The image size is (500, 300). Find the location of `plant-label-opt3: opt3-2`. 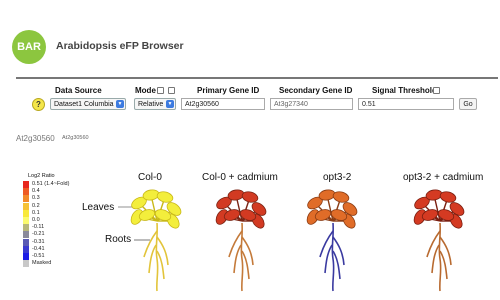

plant-label-opt3: opt3-2 is located at coordinates (337, 177).